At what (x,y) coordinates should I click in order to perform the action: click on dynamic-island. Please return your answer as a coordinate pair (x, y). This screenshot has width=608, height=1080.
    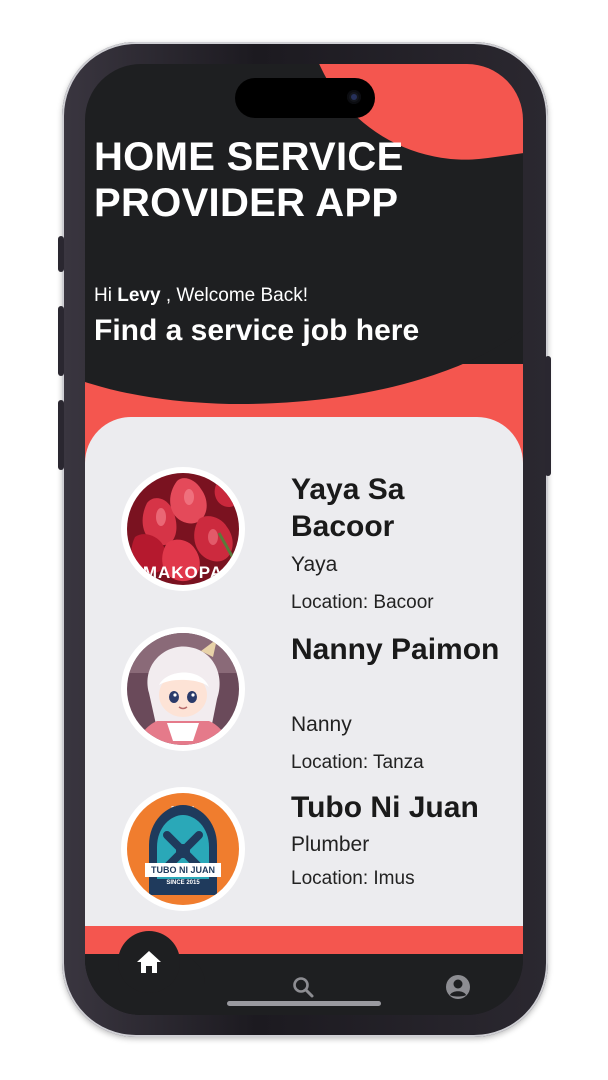
    Looking at the image, I should click on (305, 98).